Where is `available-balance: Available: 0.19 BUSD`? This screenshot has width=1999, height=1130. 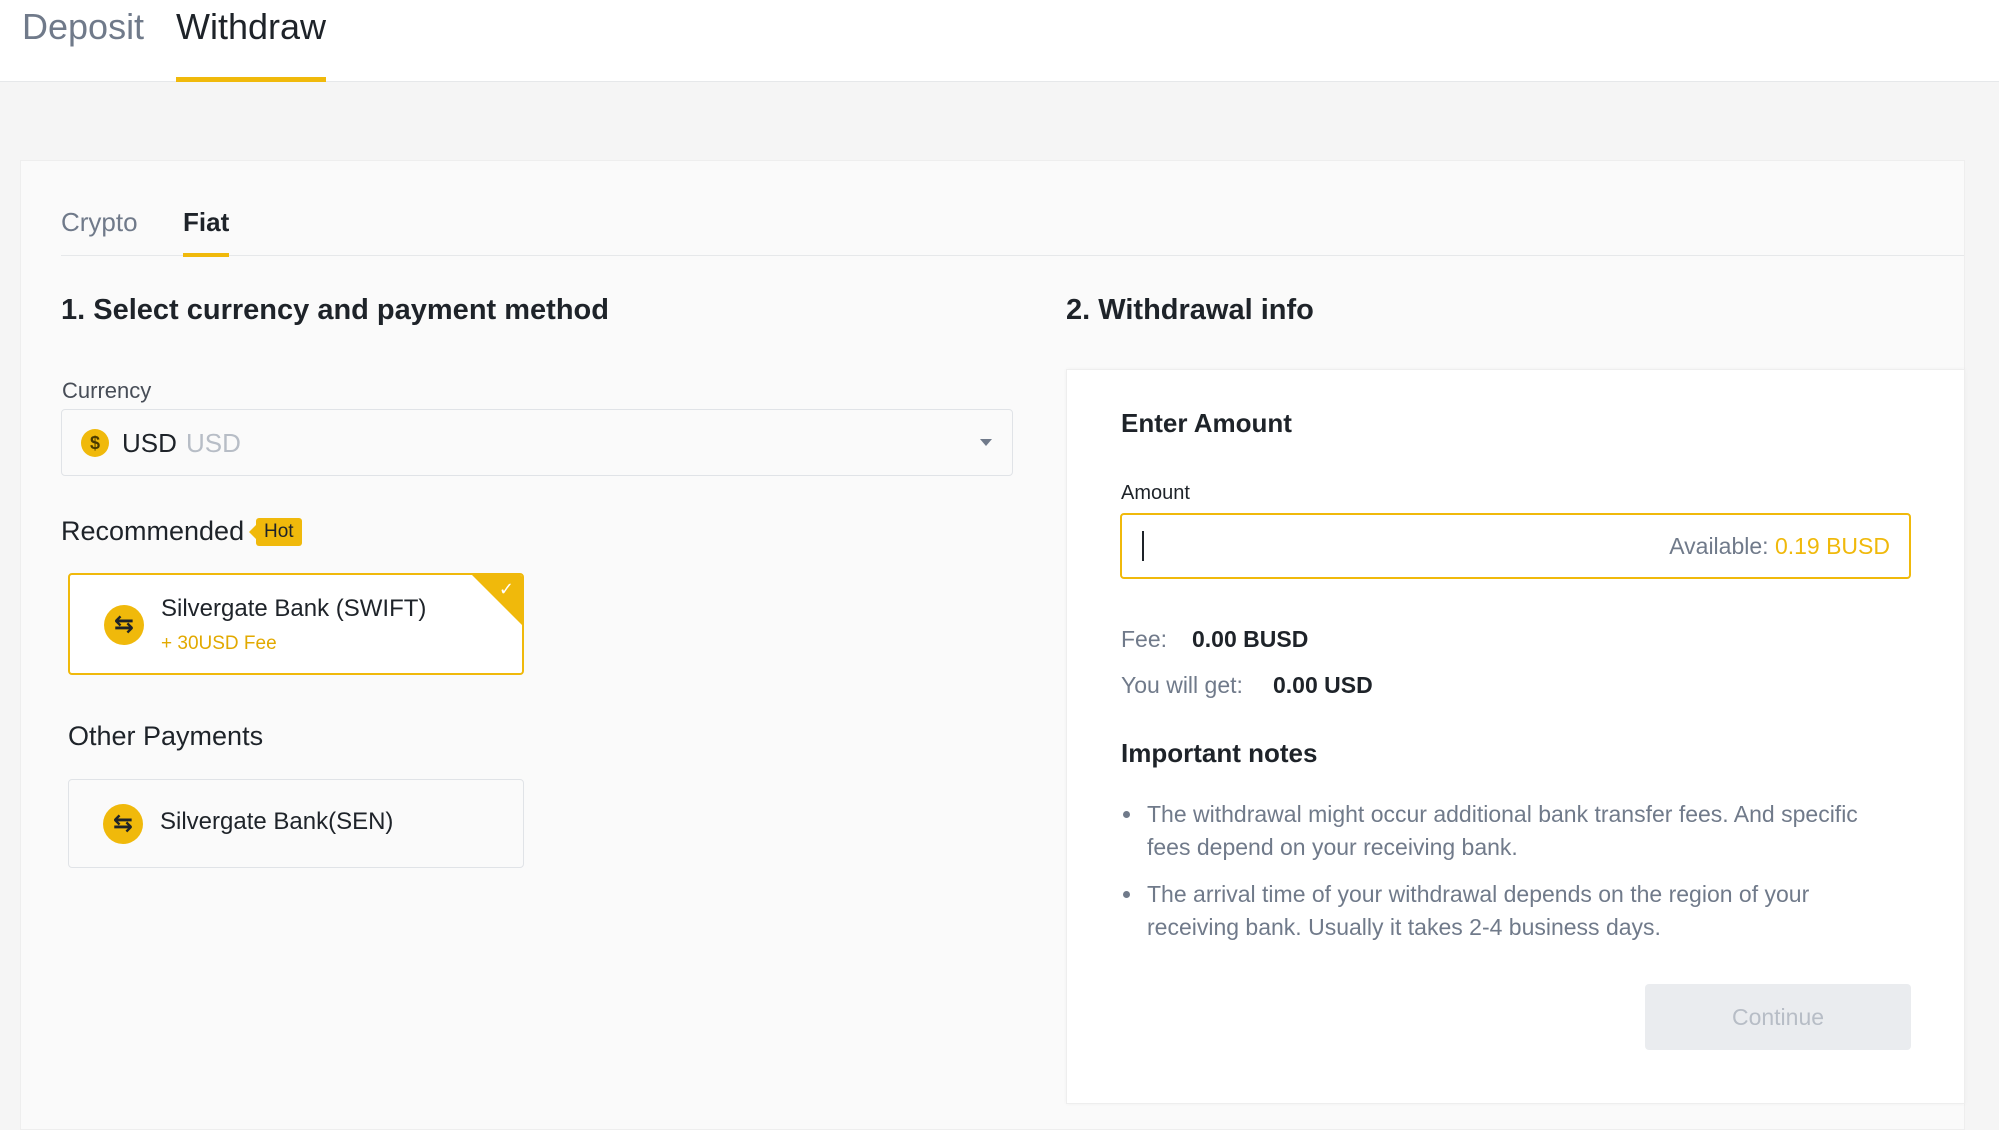 available-balance: Available: 0.19 BUSD is located at coordinates (1779, 546).